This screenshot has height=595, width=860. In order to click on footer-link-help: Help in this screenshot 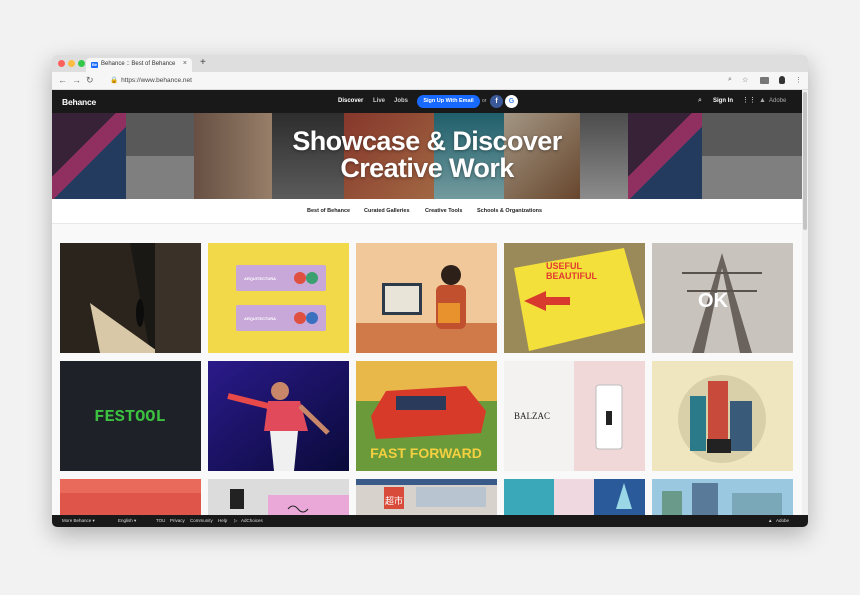, I will do `click(222, 520)`.